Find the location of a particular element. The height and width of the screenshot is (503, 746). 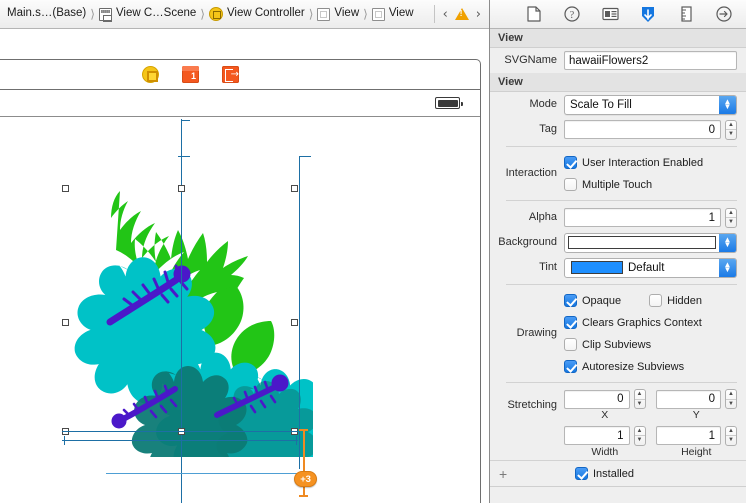

clip-subviews-checkbox: Clip Subviews is located at coordinates (650, 344).